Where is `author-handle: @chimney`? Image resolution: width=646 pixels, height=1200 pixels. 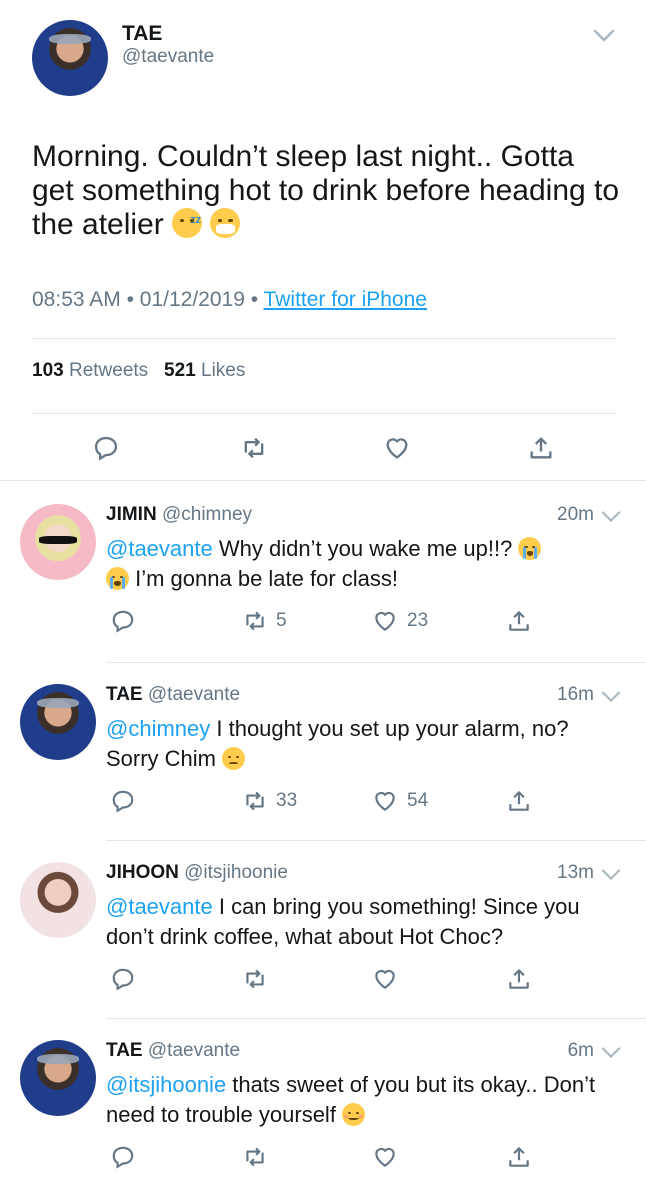 author-handle: @chimney is located at coordinates (207, 514).